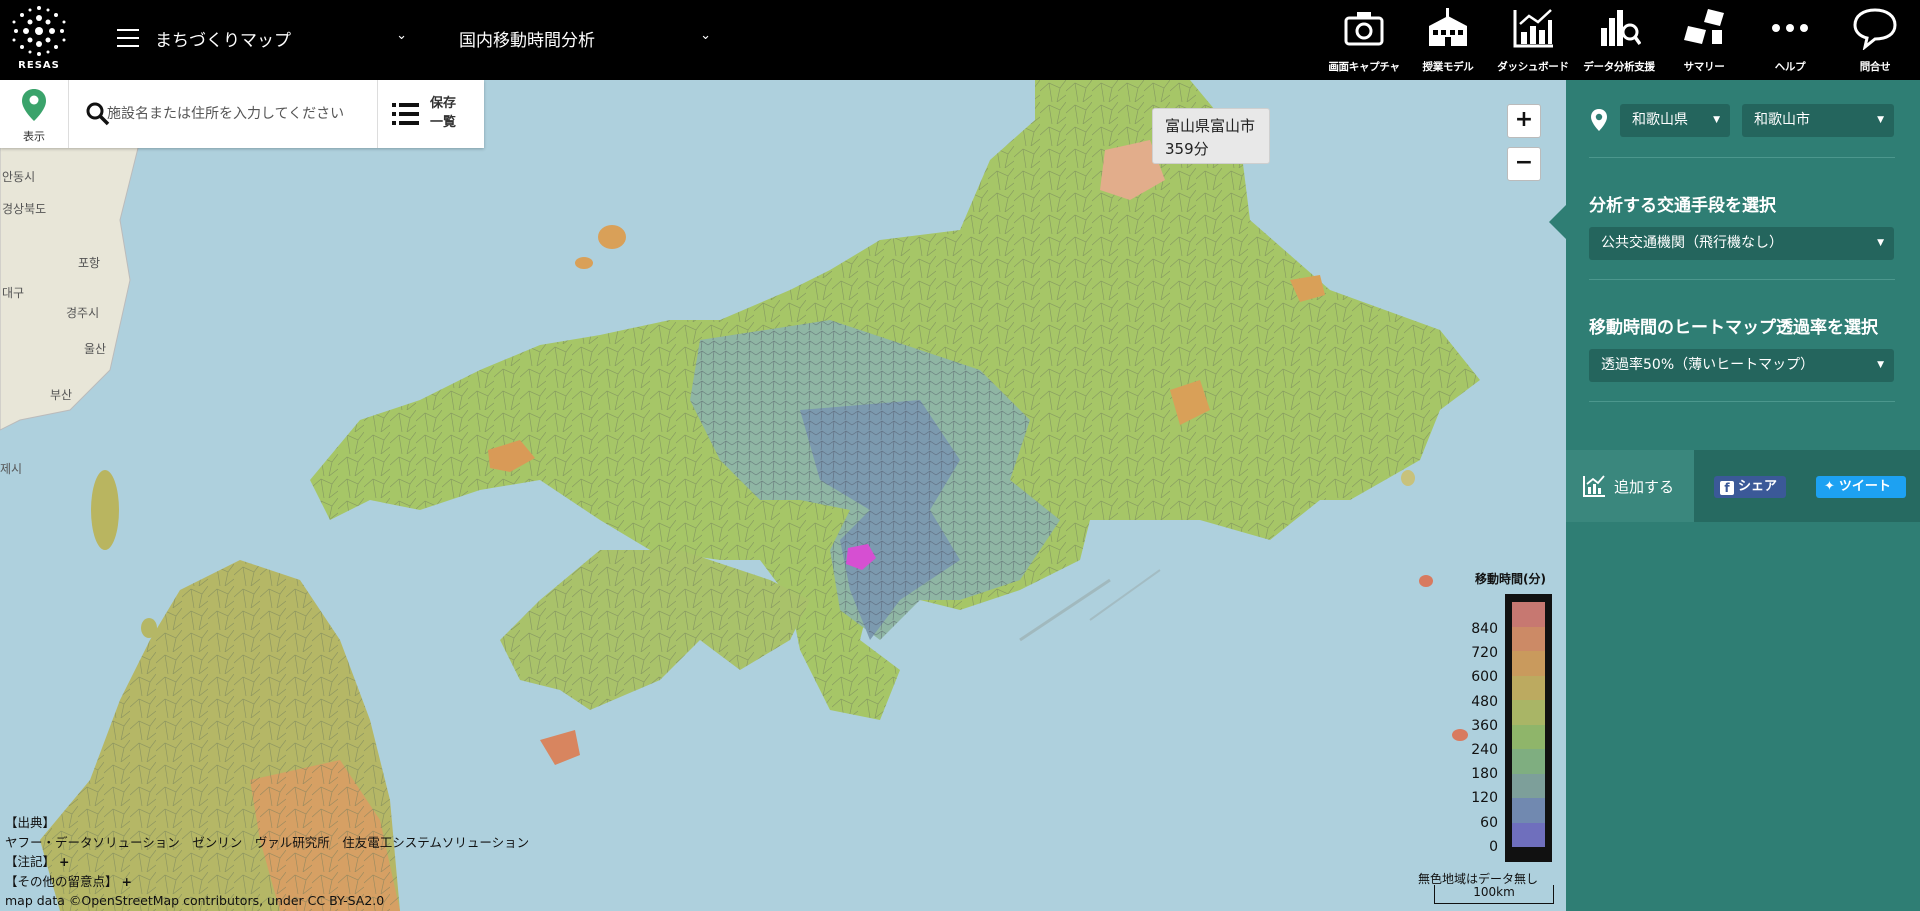 This screenshot has width=1920, height=911. What do you see at coordinates (89, 263) in the screenshot?
I see `map-label: 포항` at bounding box center [89, 263].